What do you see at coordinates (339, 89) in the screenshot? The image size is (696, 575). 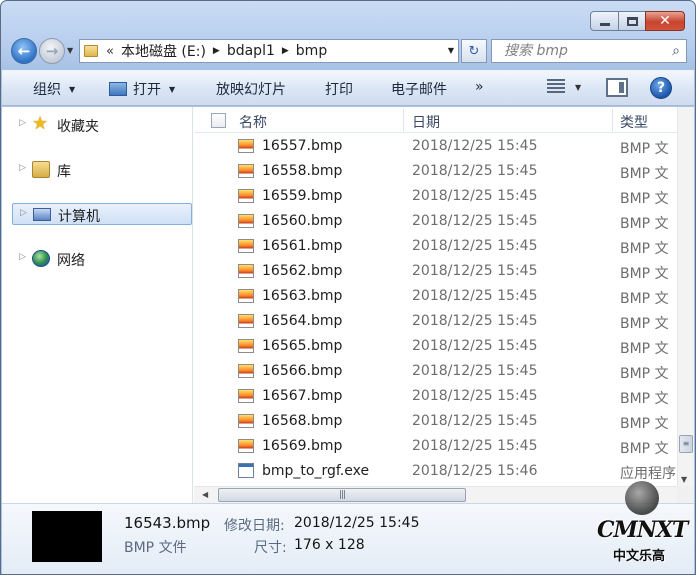 I see `print-button: 打印` at bounding box center [339, 89].